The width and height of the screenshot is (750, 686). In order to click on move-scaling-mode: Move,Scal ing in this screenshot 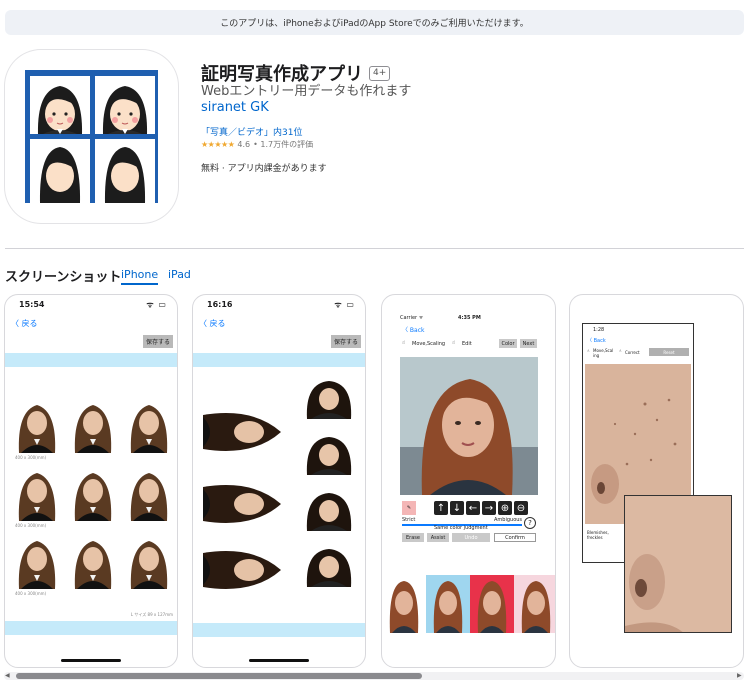, I will do `click(603, 353)`.